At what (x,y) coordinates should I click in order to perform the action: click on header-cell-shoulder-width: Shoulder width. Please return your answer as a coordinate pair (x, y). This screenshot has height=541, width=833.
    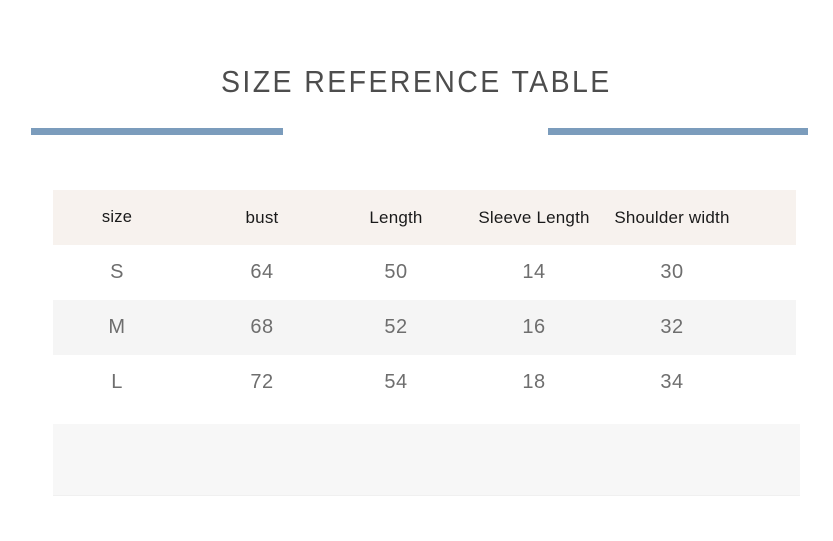
    Looking at the image, I should click on (672, 217).